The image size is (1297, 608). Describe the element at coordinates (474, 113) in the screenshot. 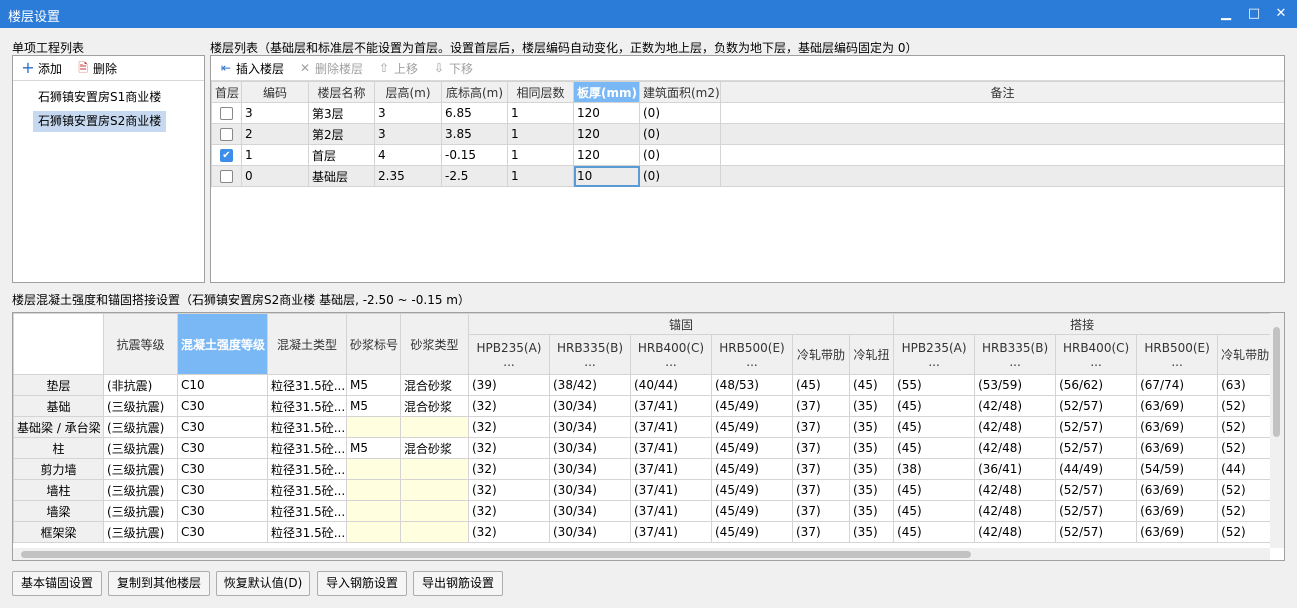

I see `floor-cell: 6.85` at that location.